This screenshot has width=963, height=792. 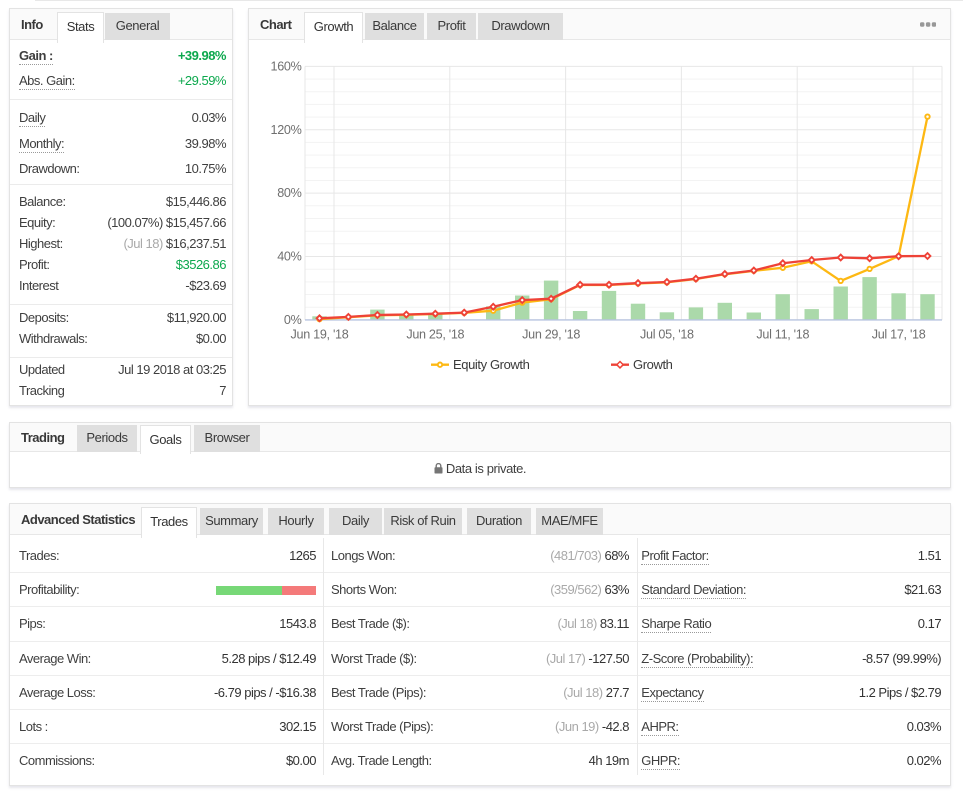 What do you see at coordinates (293, 320) in the screenshot?
I see `svg-text: 0%` at bounding box center [293, 320].